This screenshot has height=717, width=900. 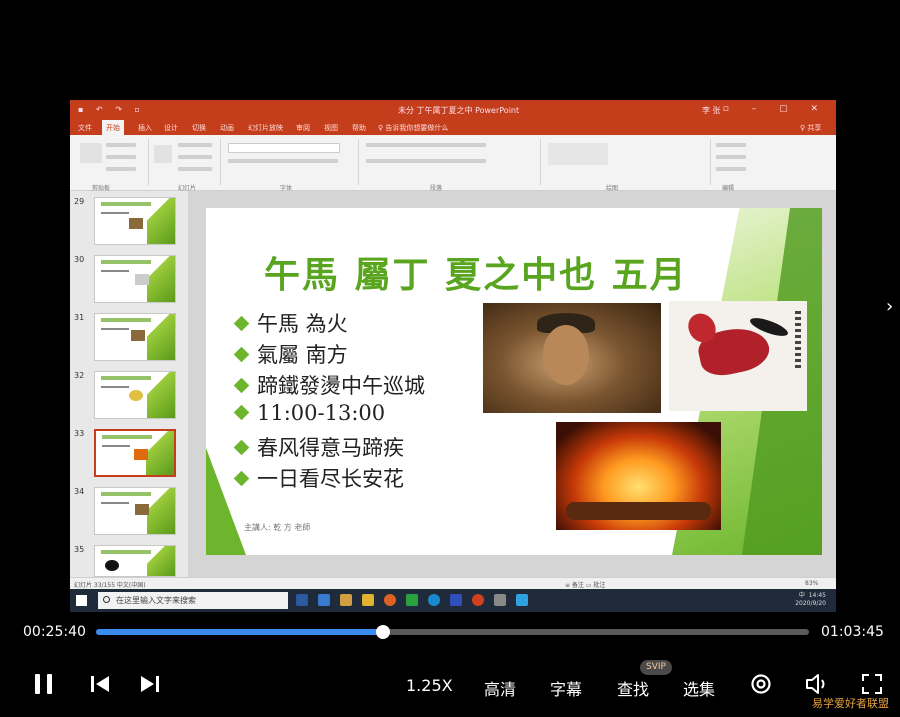 I want to click on watermark: 易学爱好者联盟, so click(x=850, y=703).